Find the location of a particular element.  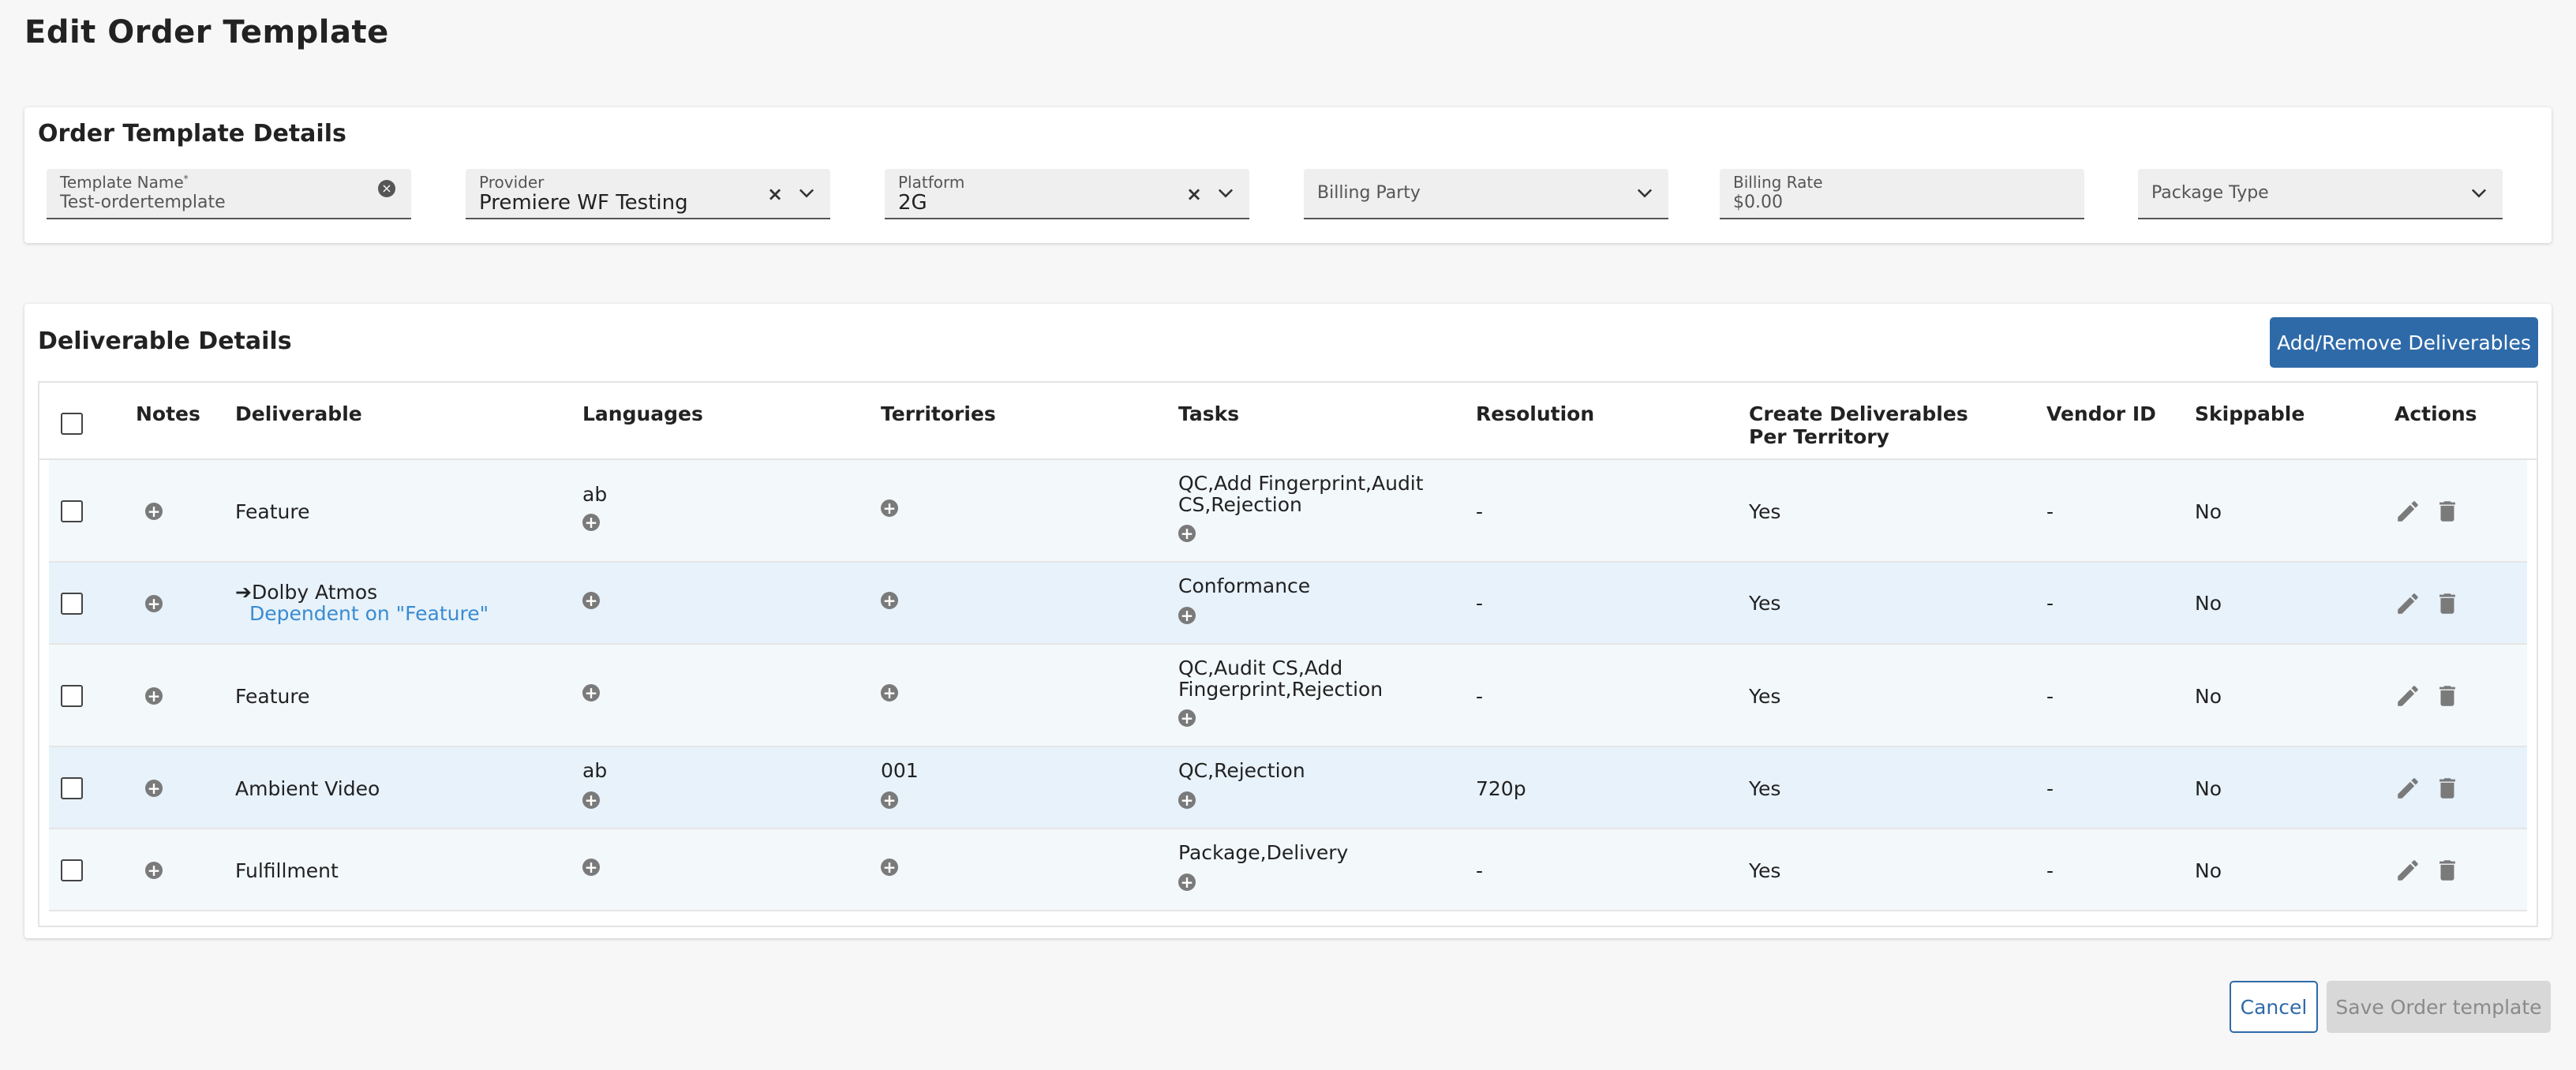

billing-rate-value: $0.00 is located at coordinates (1758, 202).